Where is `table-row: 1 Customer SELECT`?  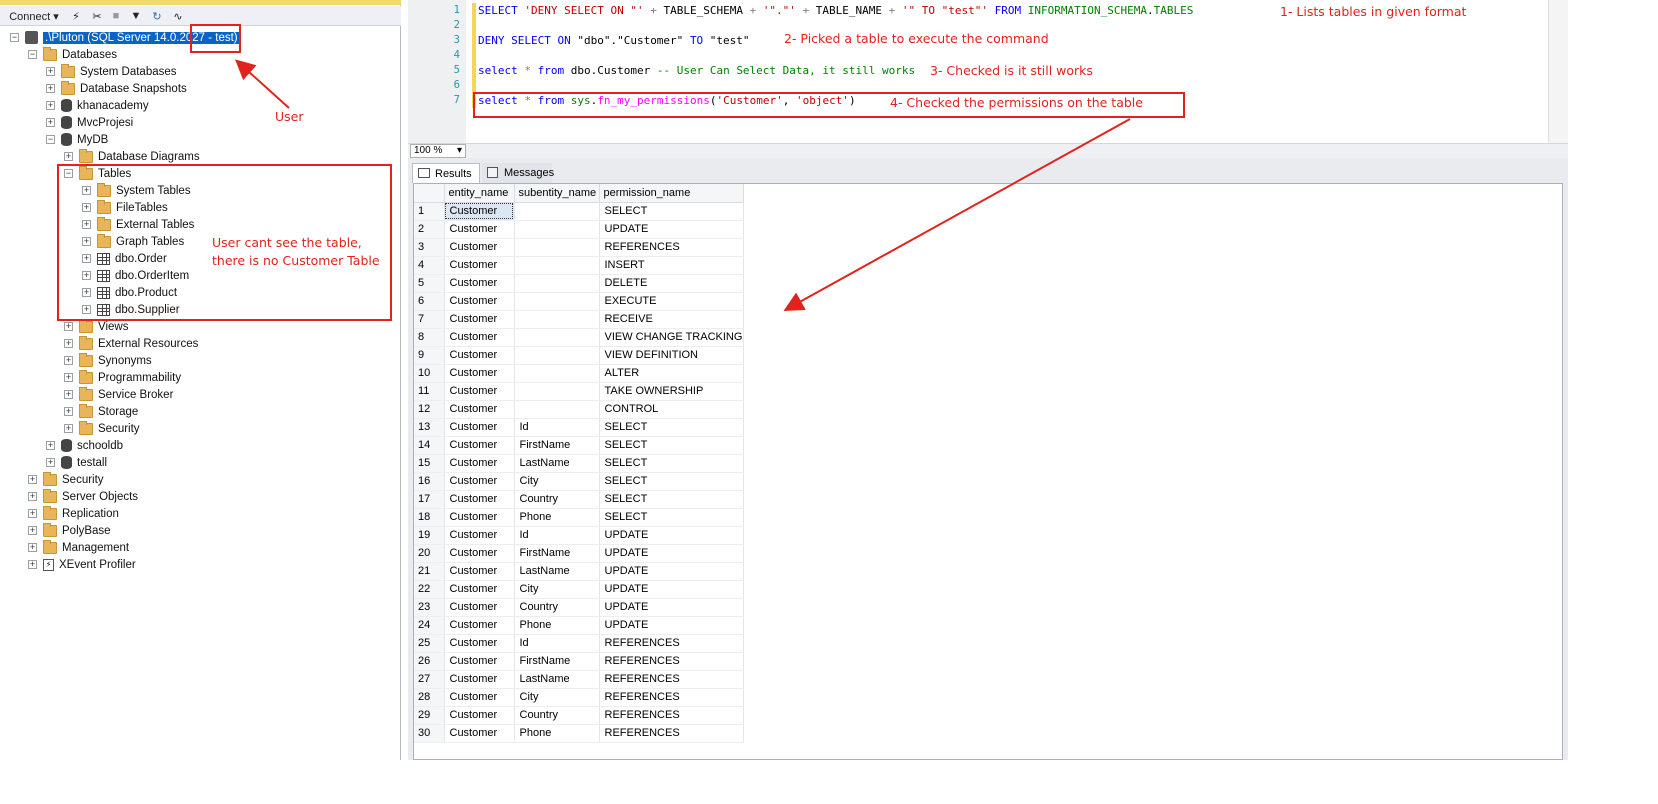 table-row: 1 Customer SELECT is located at coordinates (579, 211).